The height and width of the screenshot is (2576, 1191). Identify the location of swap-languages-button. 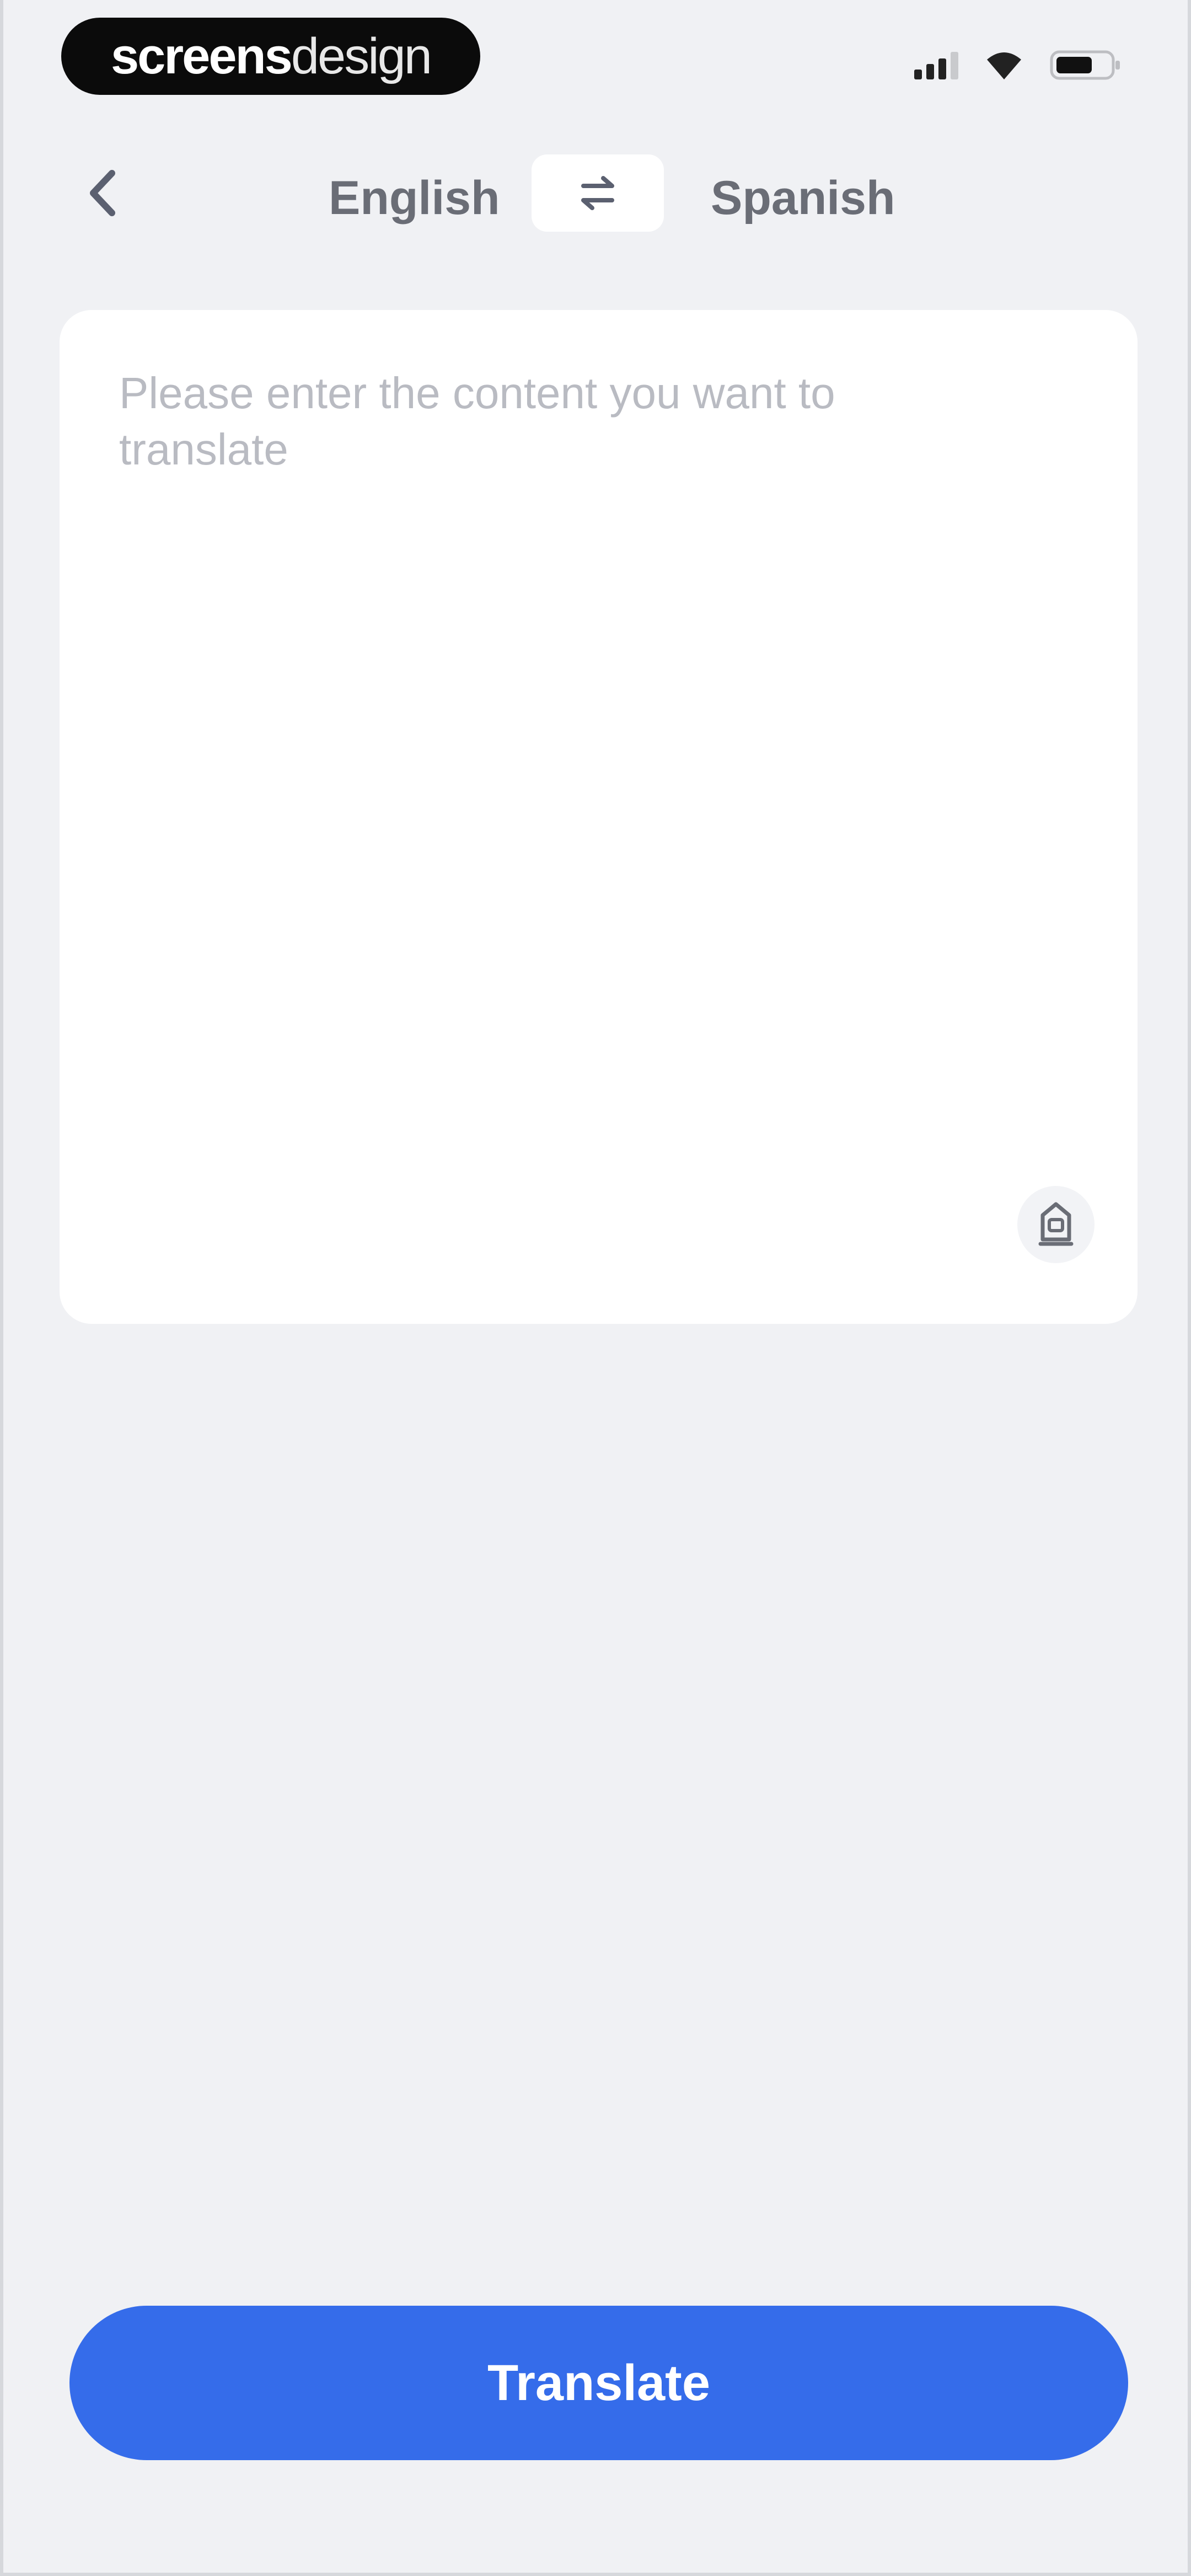
(598, 193).